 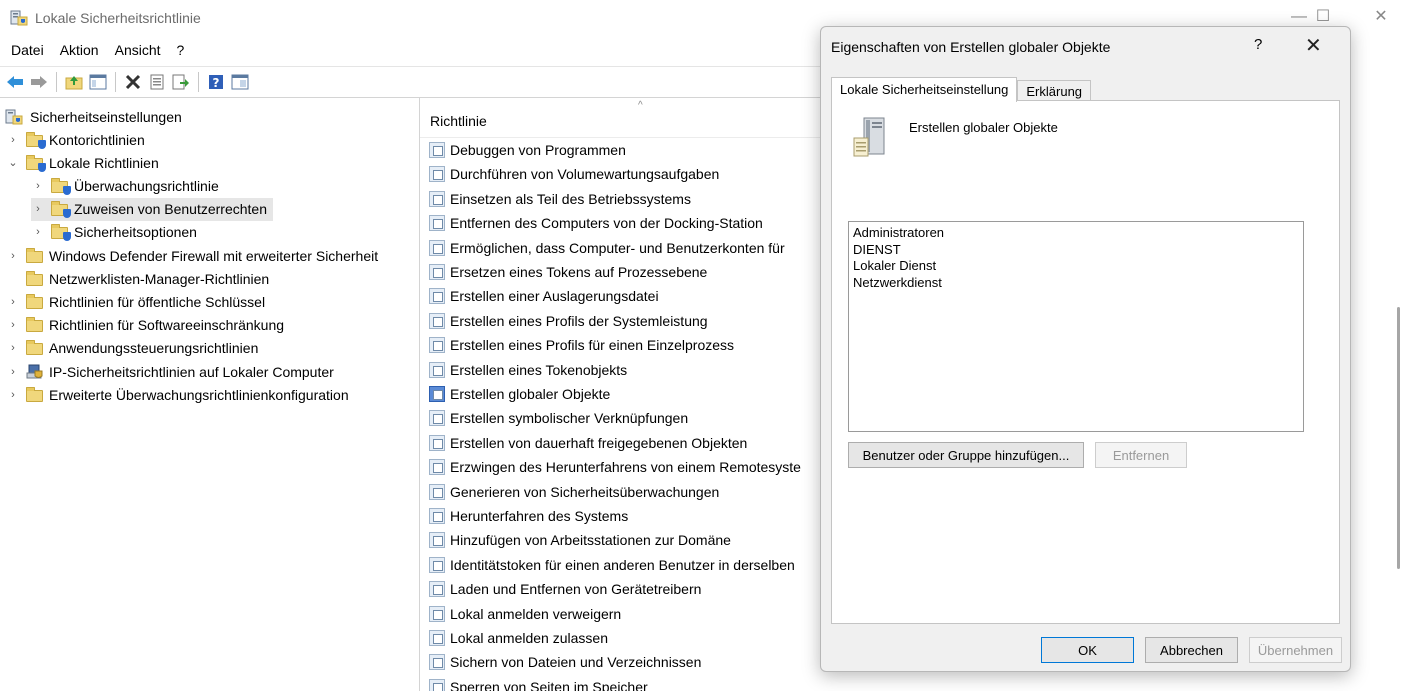 What do you see at coordinates (1398, 438) in the screenshot?
I see `scrollbar` at bounding box center [1398, 438].